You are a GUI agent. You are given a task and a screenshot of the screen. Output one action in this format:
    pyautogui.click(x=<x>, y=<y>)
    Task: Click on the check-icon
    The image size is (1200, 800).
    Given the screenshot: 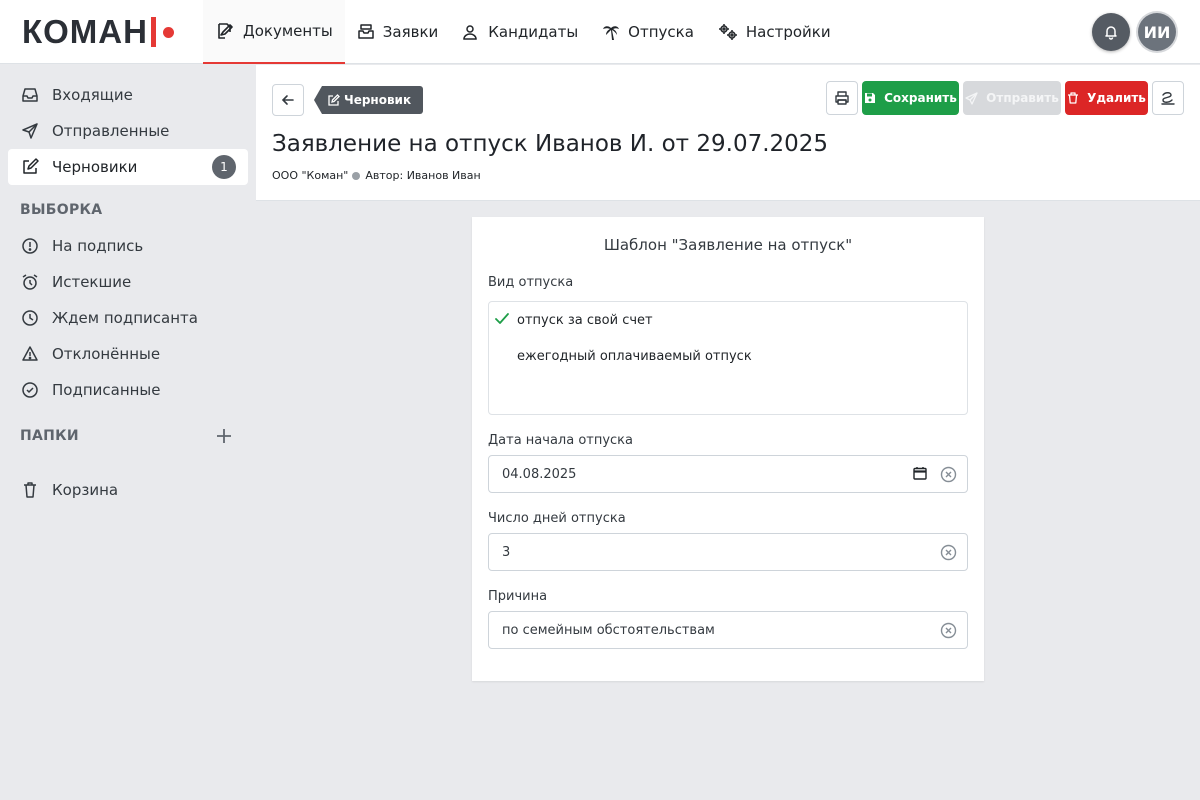 What is the action you would take?
    pyautogui.click(x=502, y=318)
    